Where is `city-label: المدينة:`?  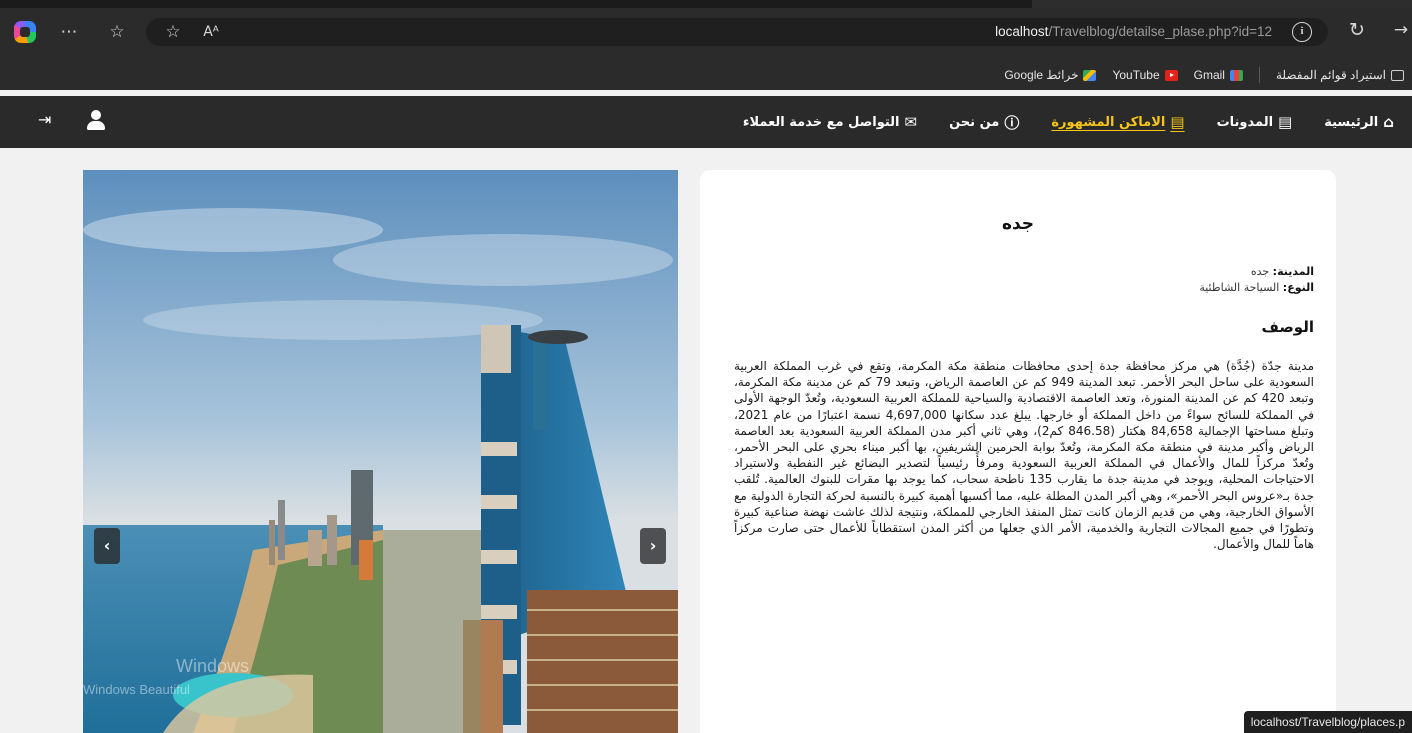
city-label: المدينة: is located at coordinates (1293, 271).